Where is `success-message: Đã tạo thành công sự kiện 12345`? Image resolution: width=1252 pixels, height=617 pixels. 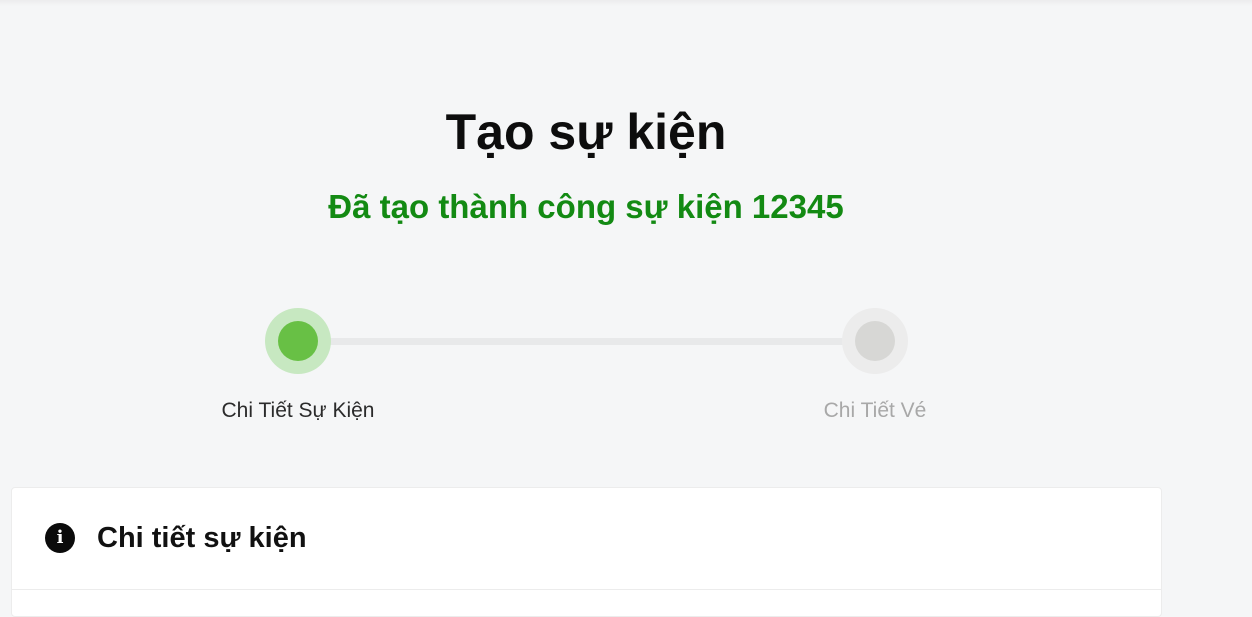
success-message: Đã tạo thành công sự kiện 12345 is located at coordinates (586, 206).